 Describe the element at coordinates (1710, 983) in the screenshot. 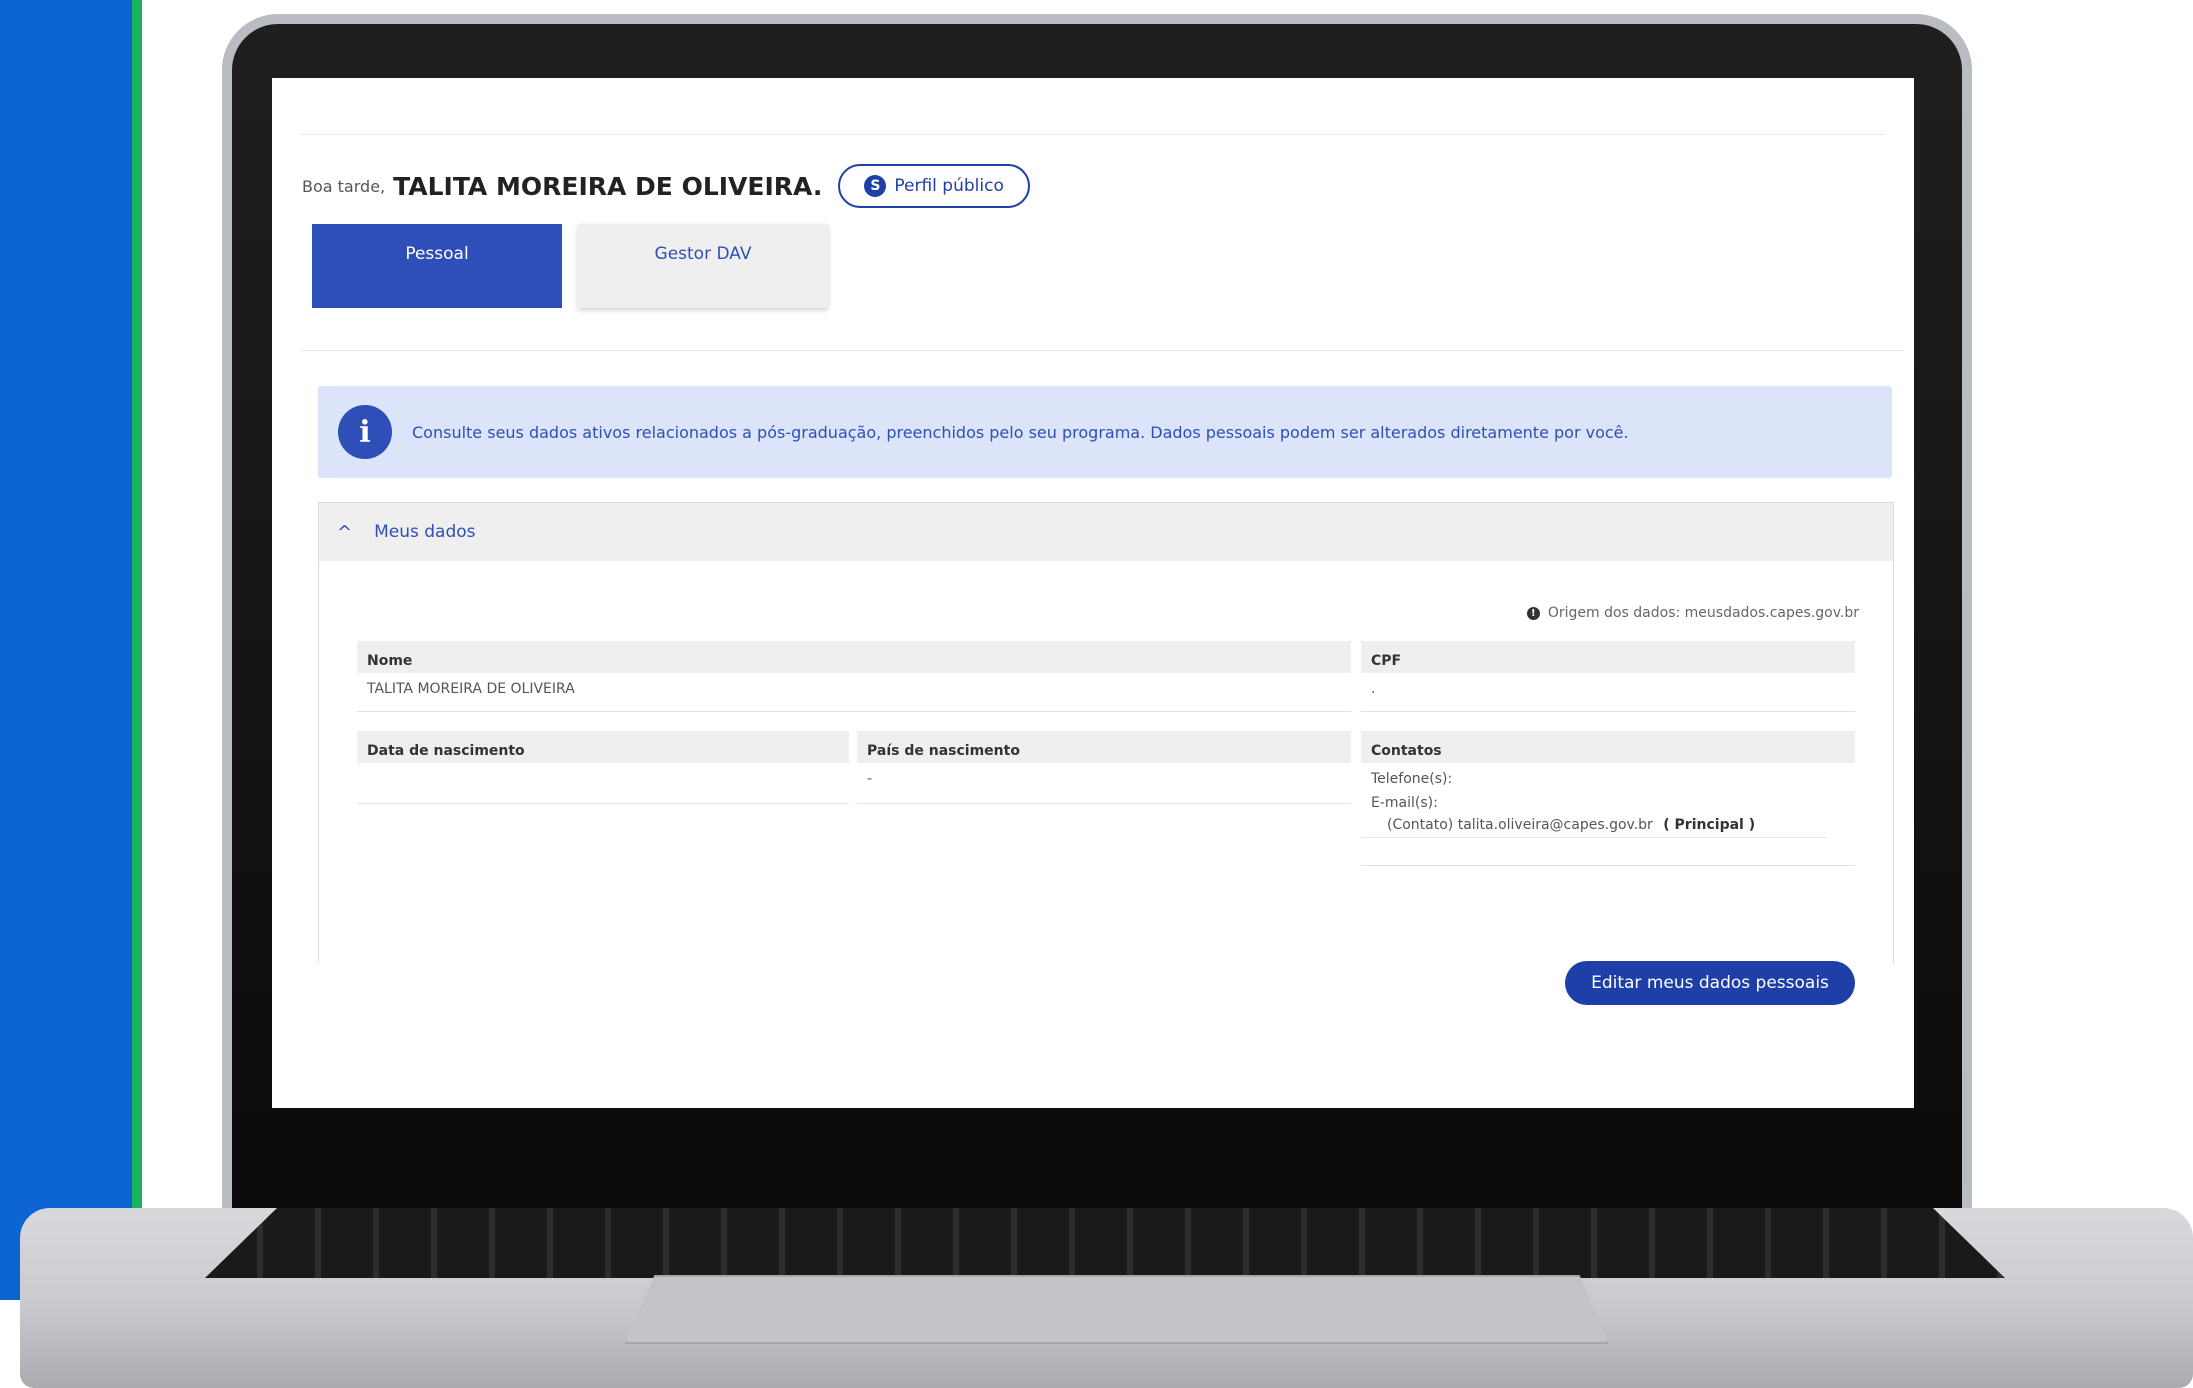

I see `edit-personal-data-button: Editar meus dados pessoais` at that location.